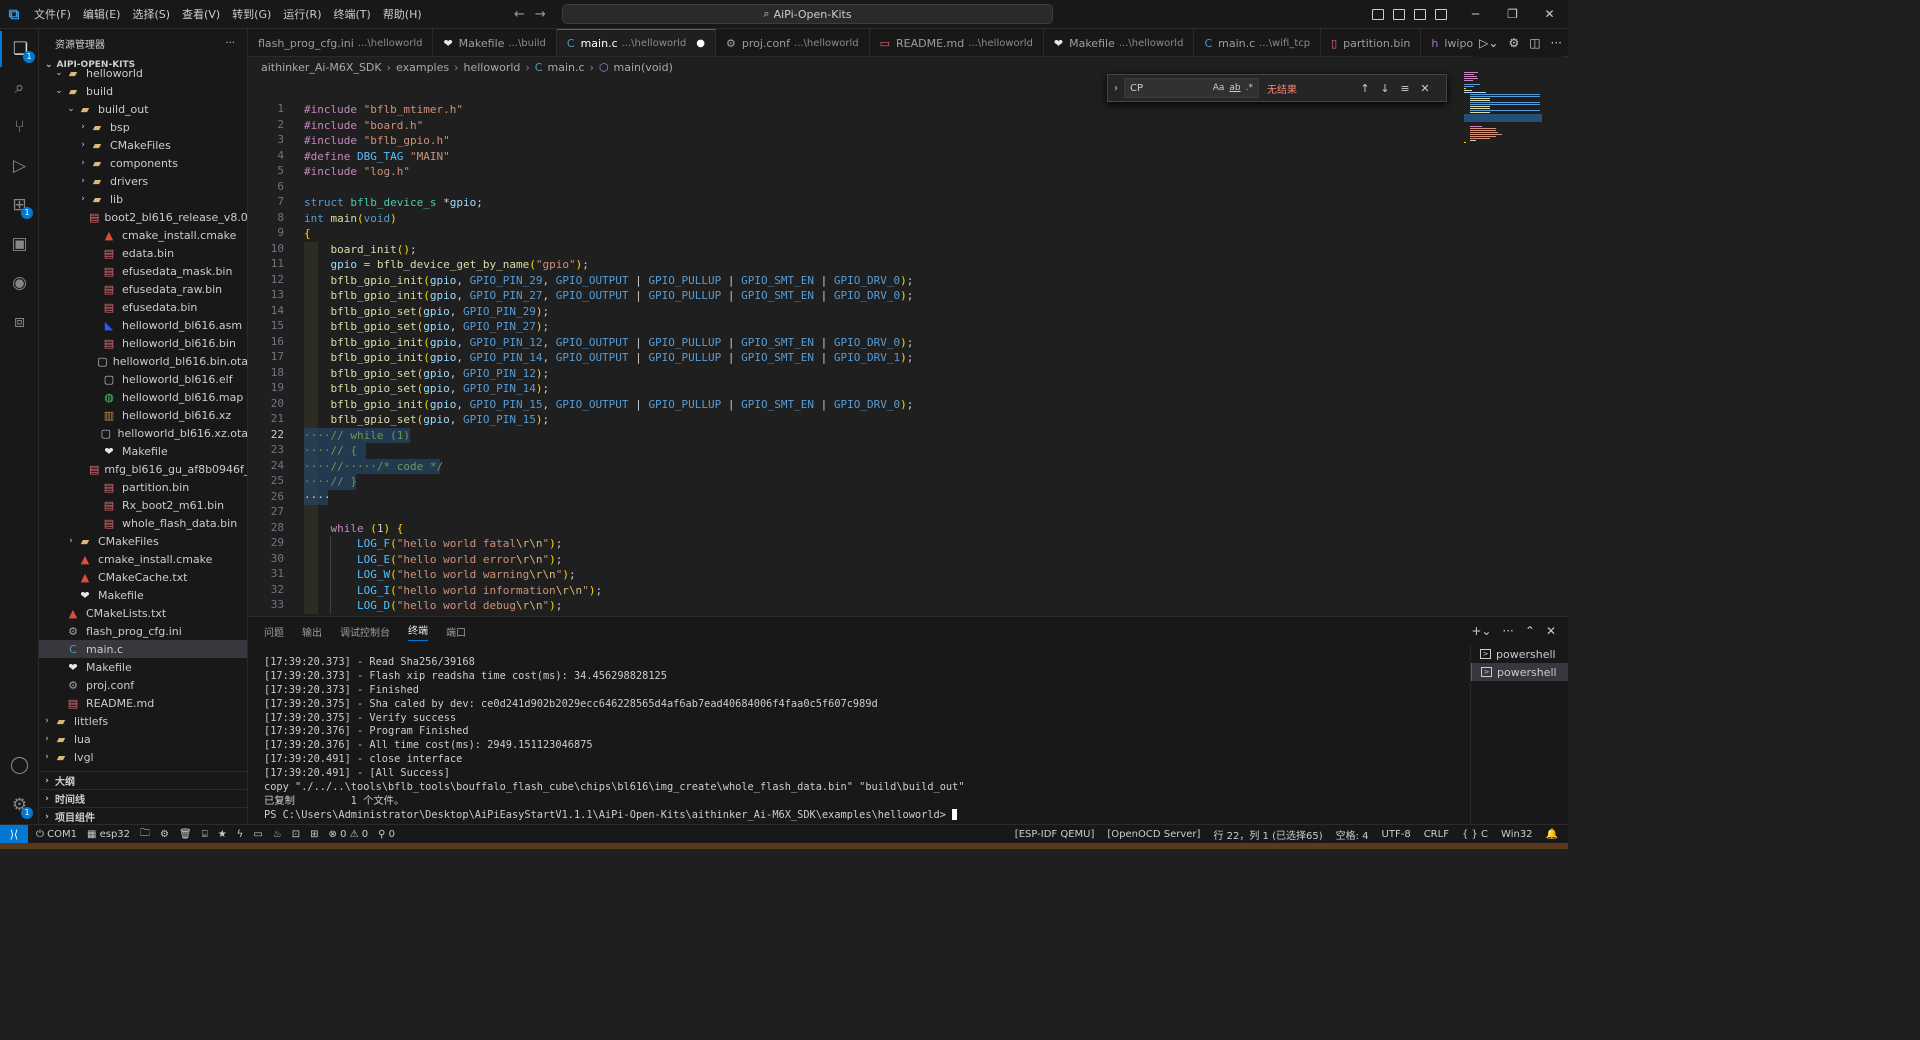 Image resolution: width=1920 pixels, height=1040 pixels. I want to click on tree-folder: ⌄ ▰ build_out, so click(143, 109).